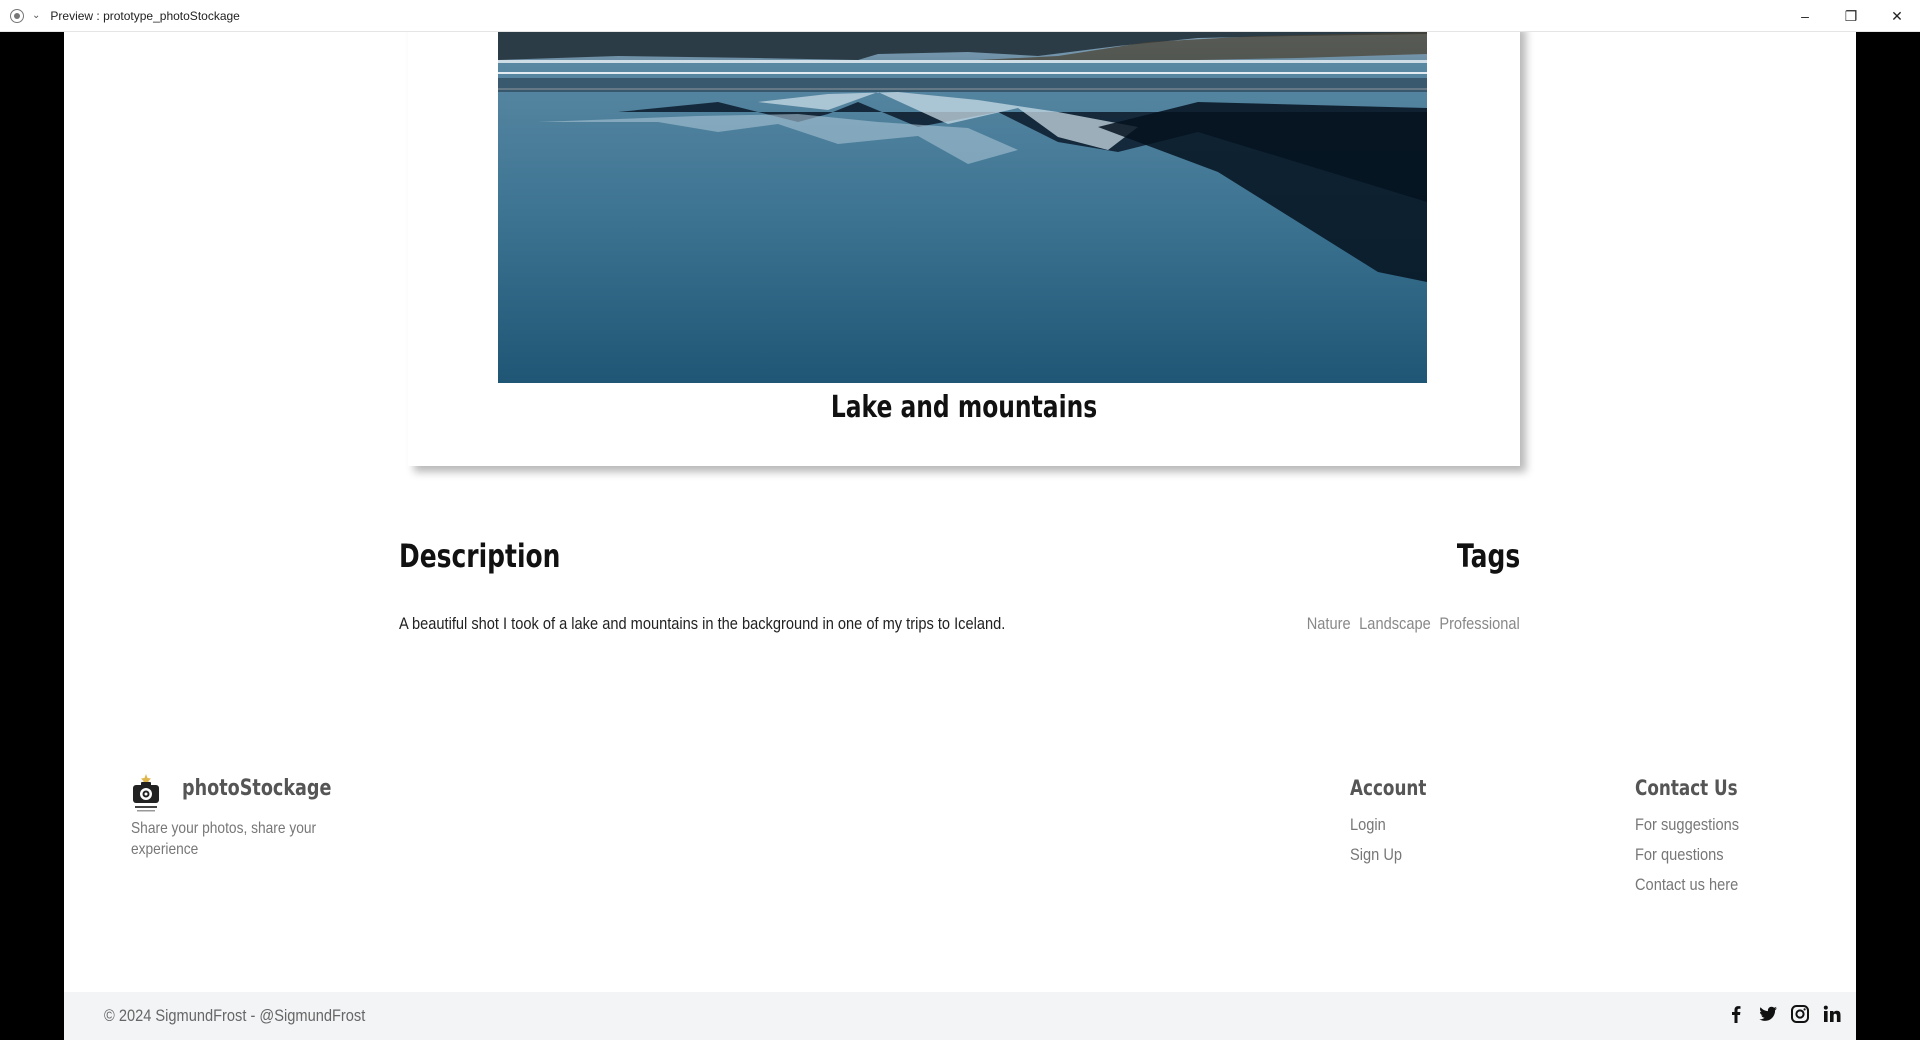 The height and width of the screenshot is (1040, 1920). I want to click on footer-tagline: Share your photos, share your experience, so click(224, 839).